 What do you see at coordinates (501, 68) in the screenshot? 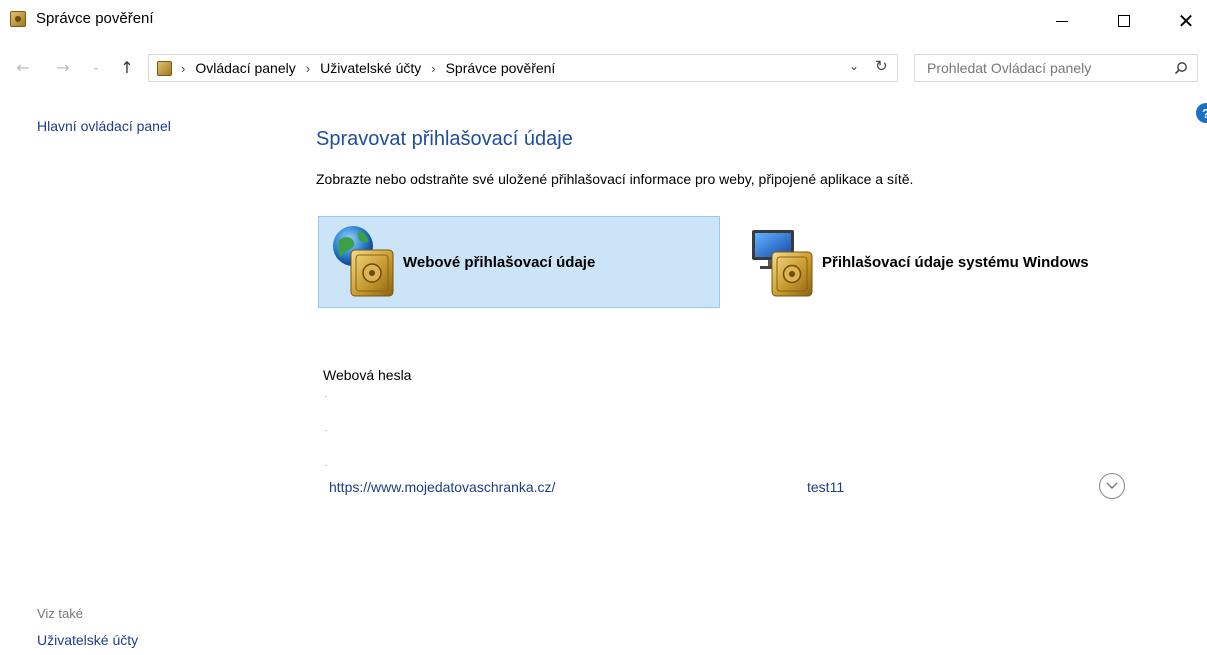
I see `breadcrumb-item-credential-manager: Správce pověření` at bounding box center [501, 68].